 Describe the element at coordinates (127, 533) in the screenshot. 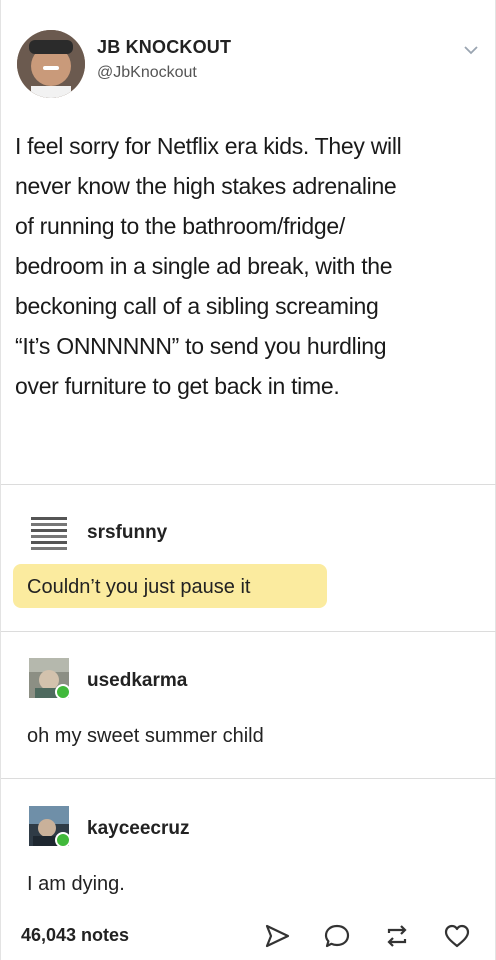

I see `reblog-username: srsfunny` at that location.